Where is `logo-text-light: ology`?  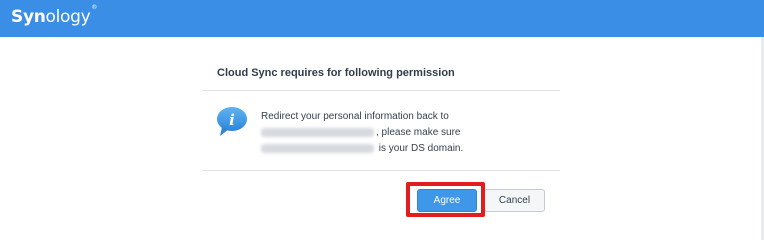 logo-text-light: ology is located at coordinates (68, 17).